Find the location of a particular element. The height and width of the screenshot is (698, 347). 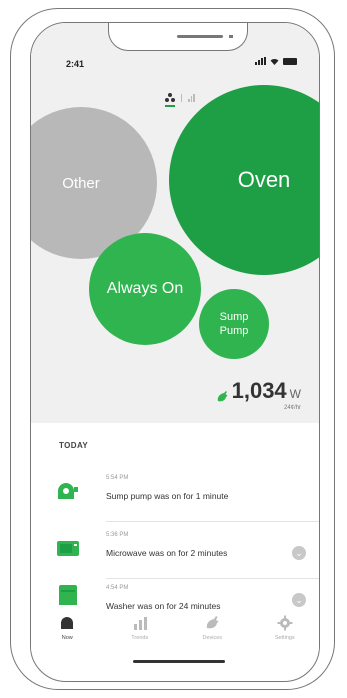

bottom-tab-bar: Now Trends Devices Settings is located at coordinates (175, 631).